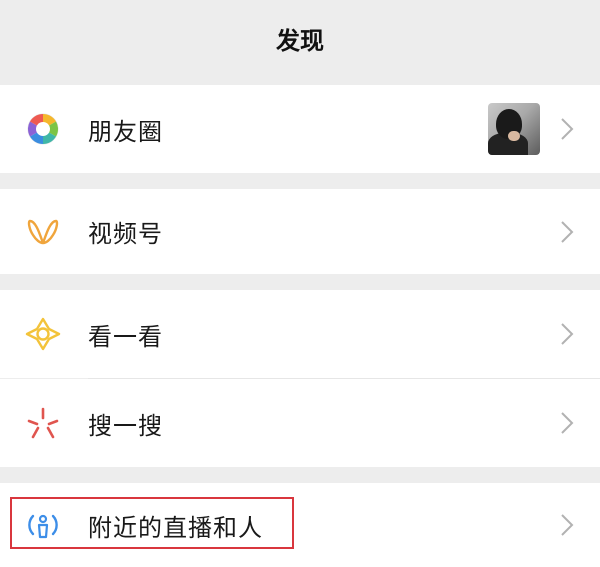 The width and height of the screenshot is (600, 567). What do you see at coordinates (125, 131) in the screenshot?
I see `item-label-moments: 朋友圈` at bounding box center [125, 131].